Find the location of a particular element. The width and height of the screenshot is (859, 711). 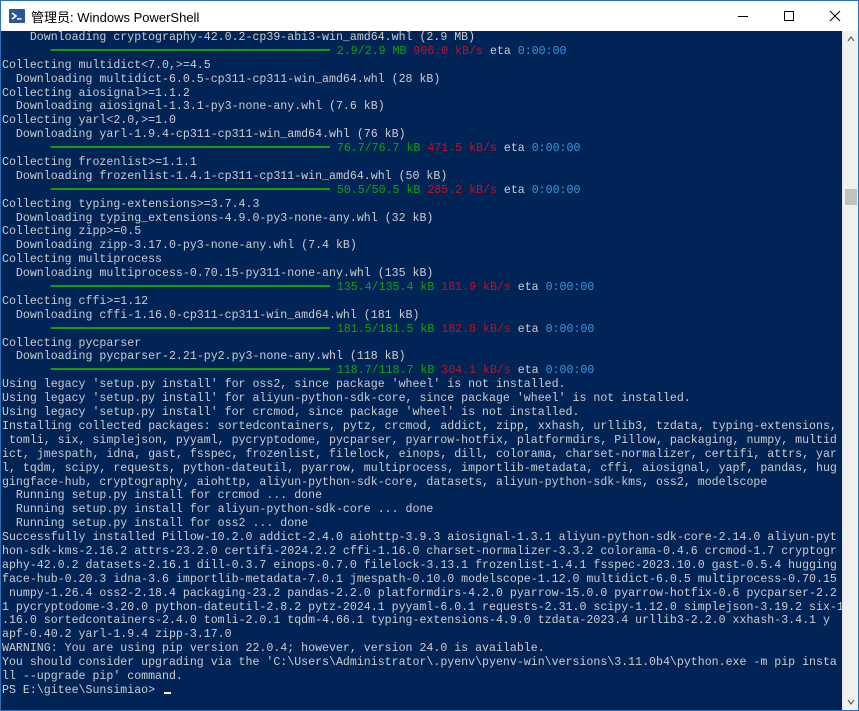

scroll-down-button is located at coordinates (851, 702).